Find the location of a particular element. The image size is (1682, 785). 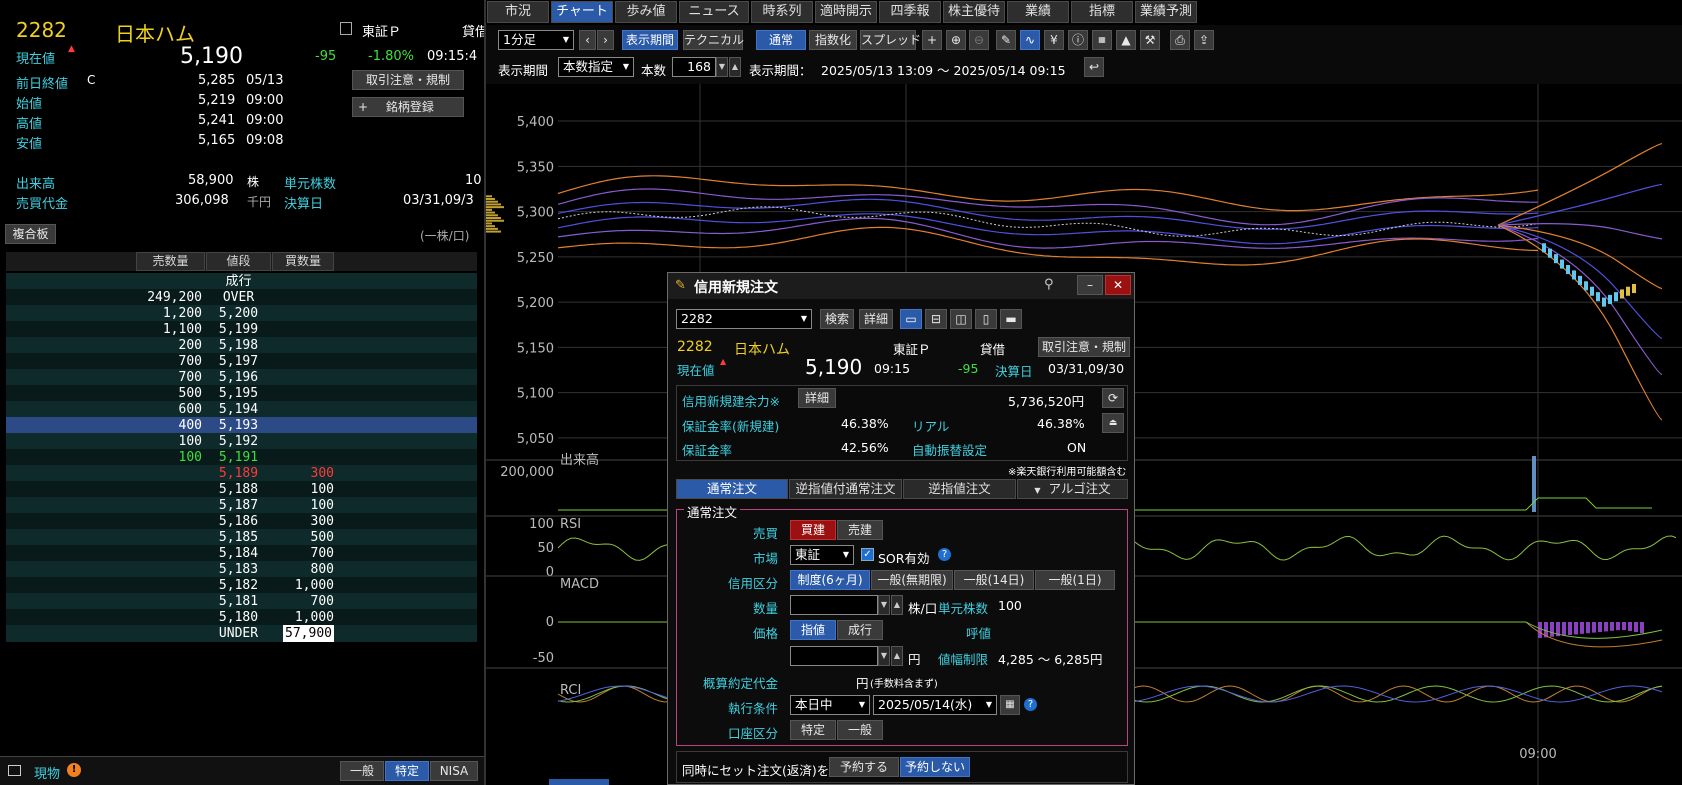

orderbook-row: 5,184 700 is located at coordinates (241, 553).